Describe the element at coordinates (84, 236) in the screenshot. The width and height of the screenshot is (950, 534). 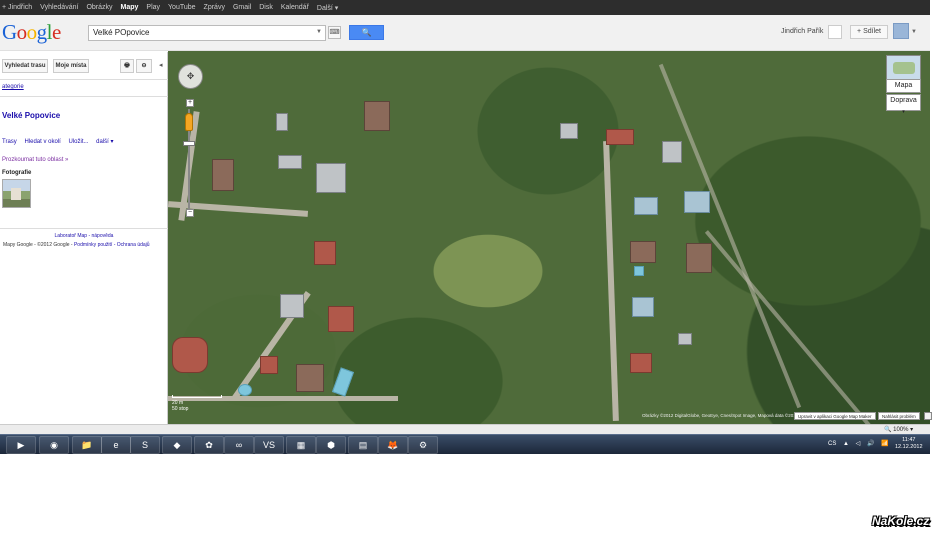
I see `maps-labs-link: Laboratoř Map - nápověda` at that location.